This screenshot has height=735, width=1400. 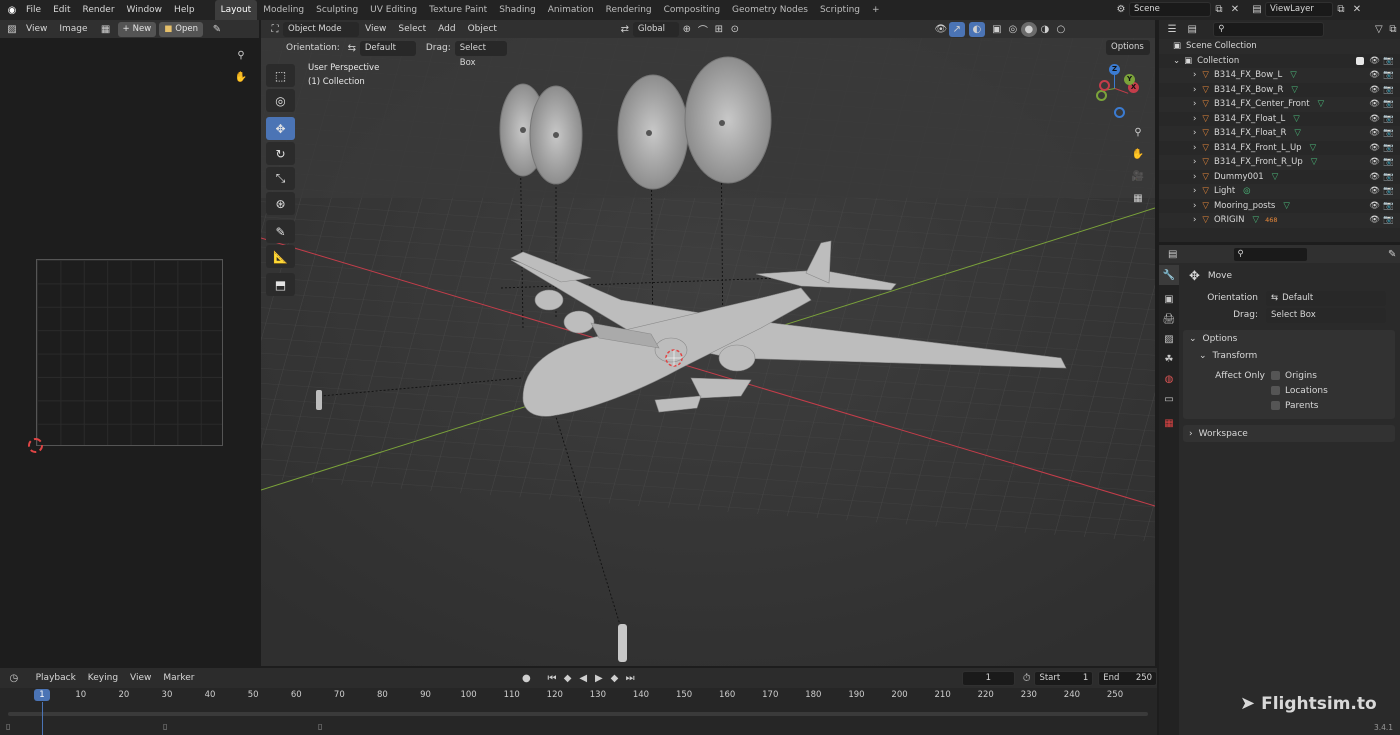 I want to click on menu-playback: Playback, so click(x=56, y=678).